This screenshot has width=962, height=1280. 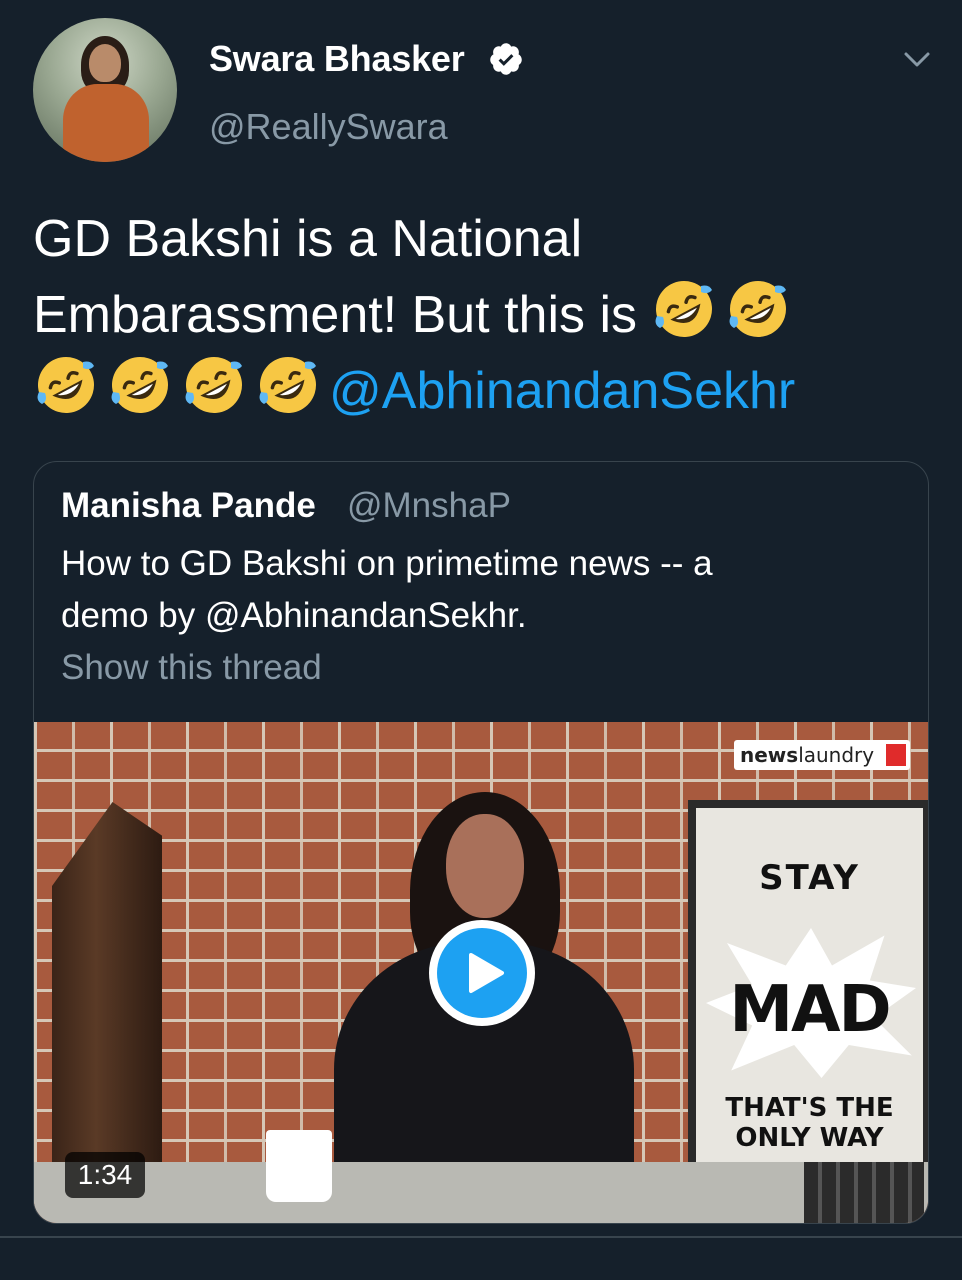 I want to click on avatar-face, so click(x=105, y=63).